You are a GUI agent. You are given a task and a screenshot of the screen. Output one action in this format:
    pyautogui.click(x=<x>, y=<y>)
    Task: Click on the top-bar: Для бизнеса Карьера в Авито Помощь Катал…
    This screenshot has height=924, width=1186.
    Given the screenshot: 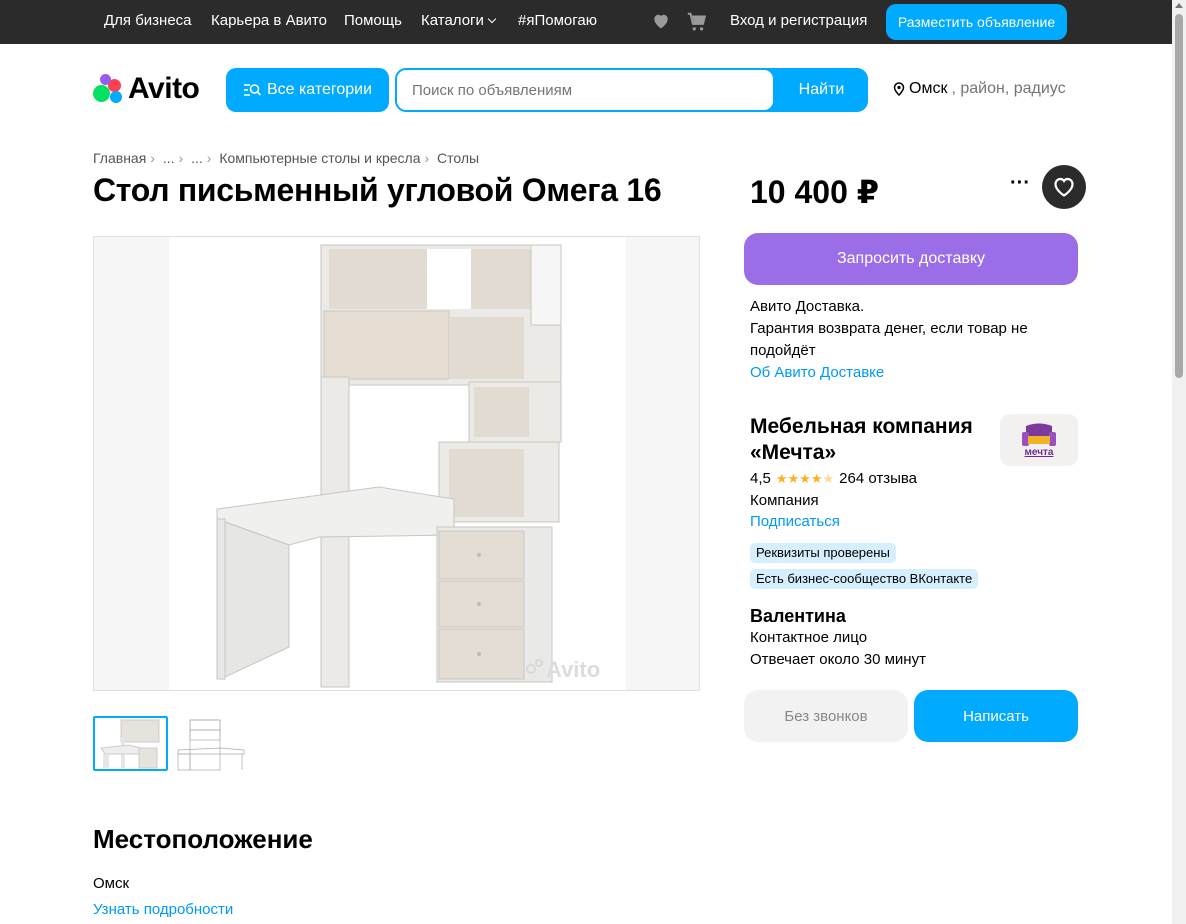 What is the action you would take?
    pyautogui.click(x=586, y=22)
    